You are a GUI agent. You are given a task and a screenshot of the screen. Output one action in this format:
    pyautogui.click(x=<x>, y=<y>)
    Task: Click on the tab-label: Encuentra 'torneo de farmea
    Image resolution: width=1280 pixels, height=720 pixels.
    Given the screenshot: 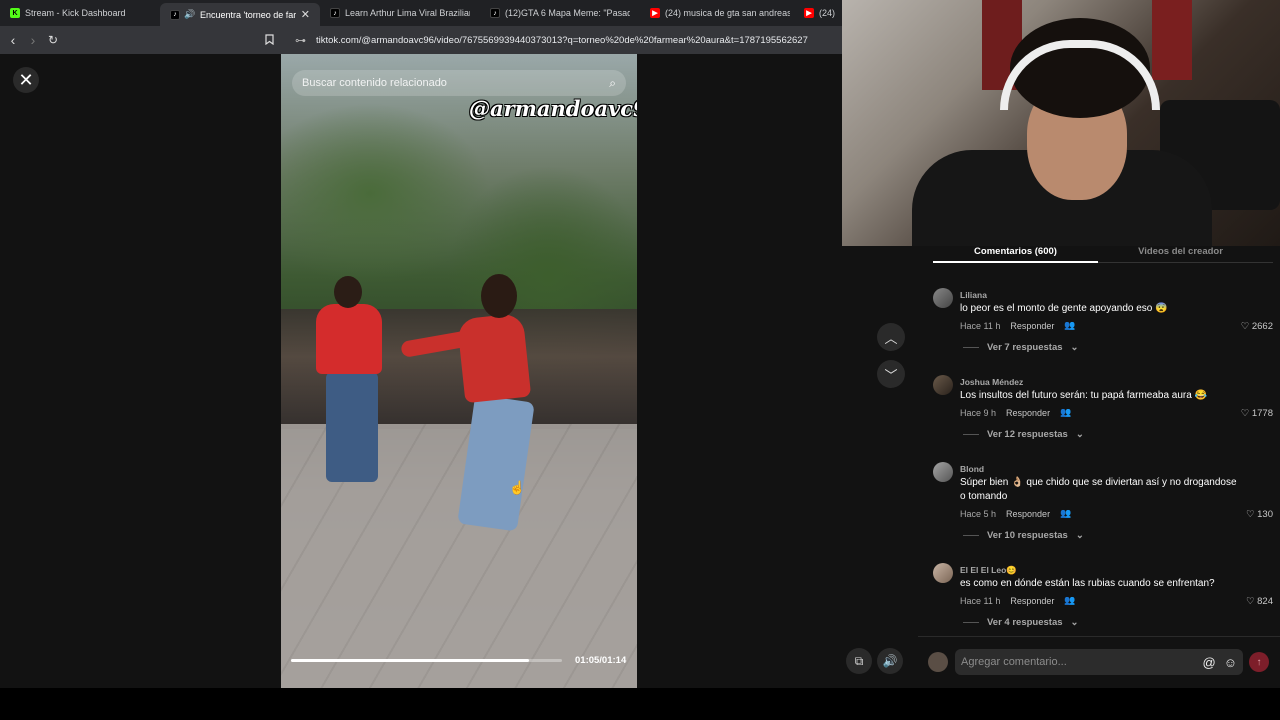 What is the action you would take?
    pyautogui.click(x=248, y=14)
    